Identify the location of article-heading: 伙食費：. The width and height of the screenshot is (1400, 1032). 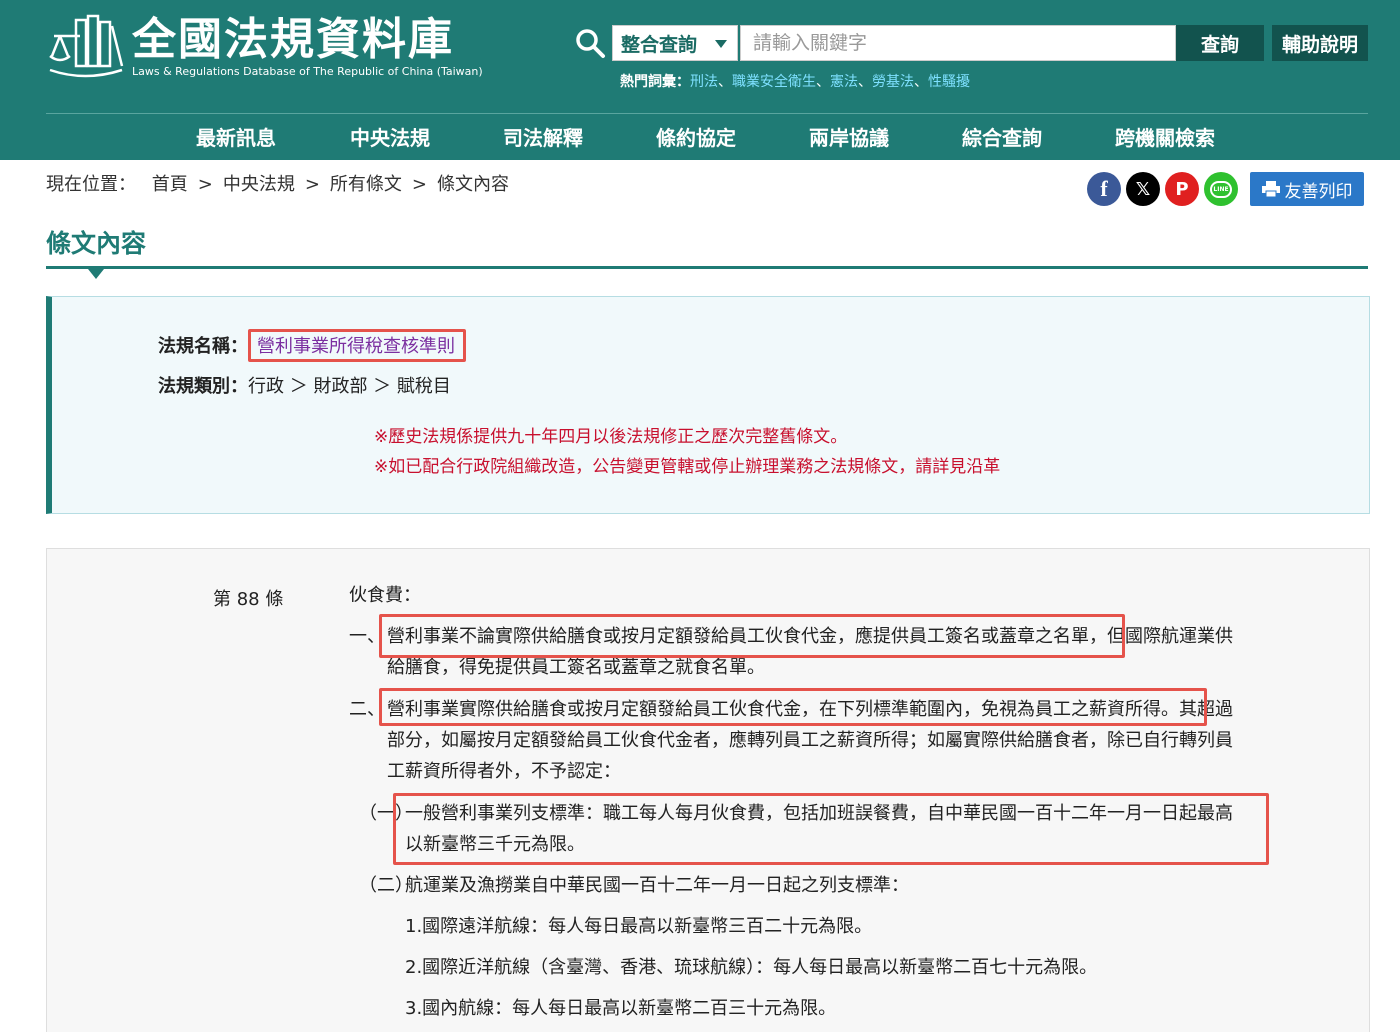
(385, 595).